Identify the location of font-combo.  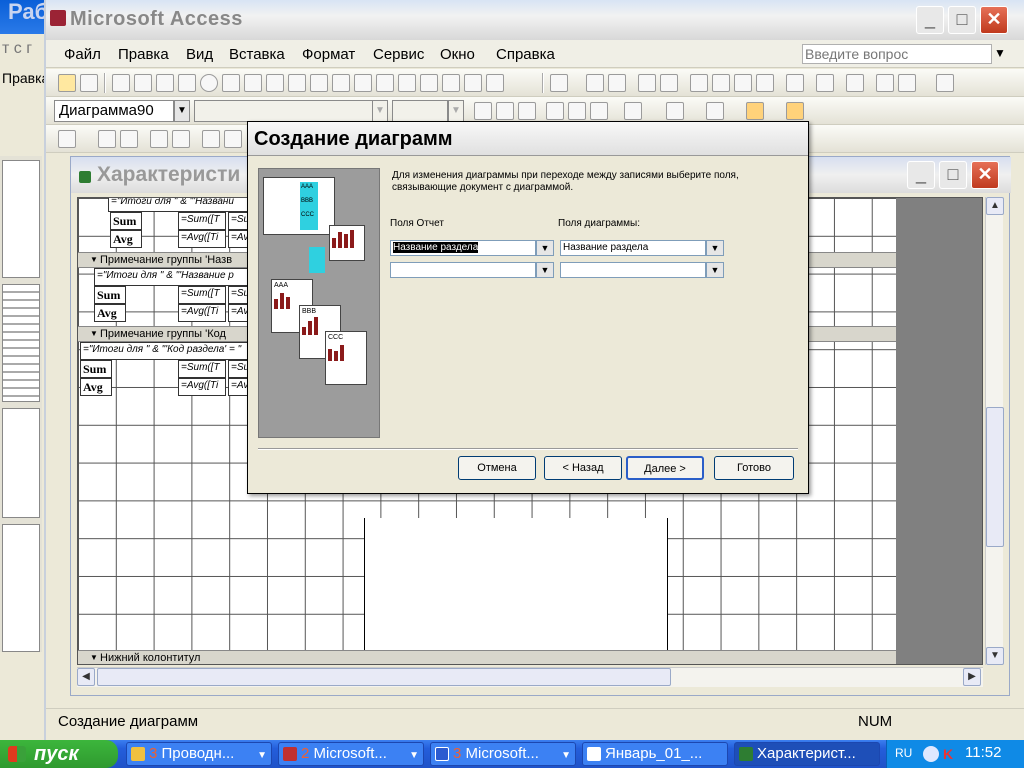
(284, 111).